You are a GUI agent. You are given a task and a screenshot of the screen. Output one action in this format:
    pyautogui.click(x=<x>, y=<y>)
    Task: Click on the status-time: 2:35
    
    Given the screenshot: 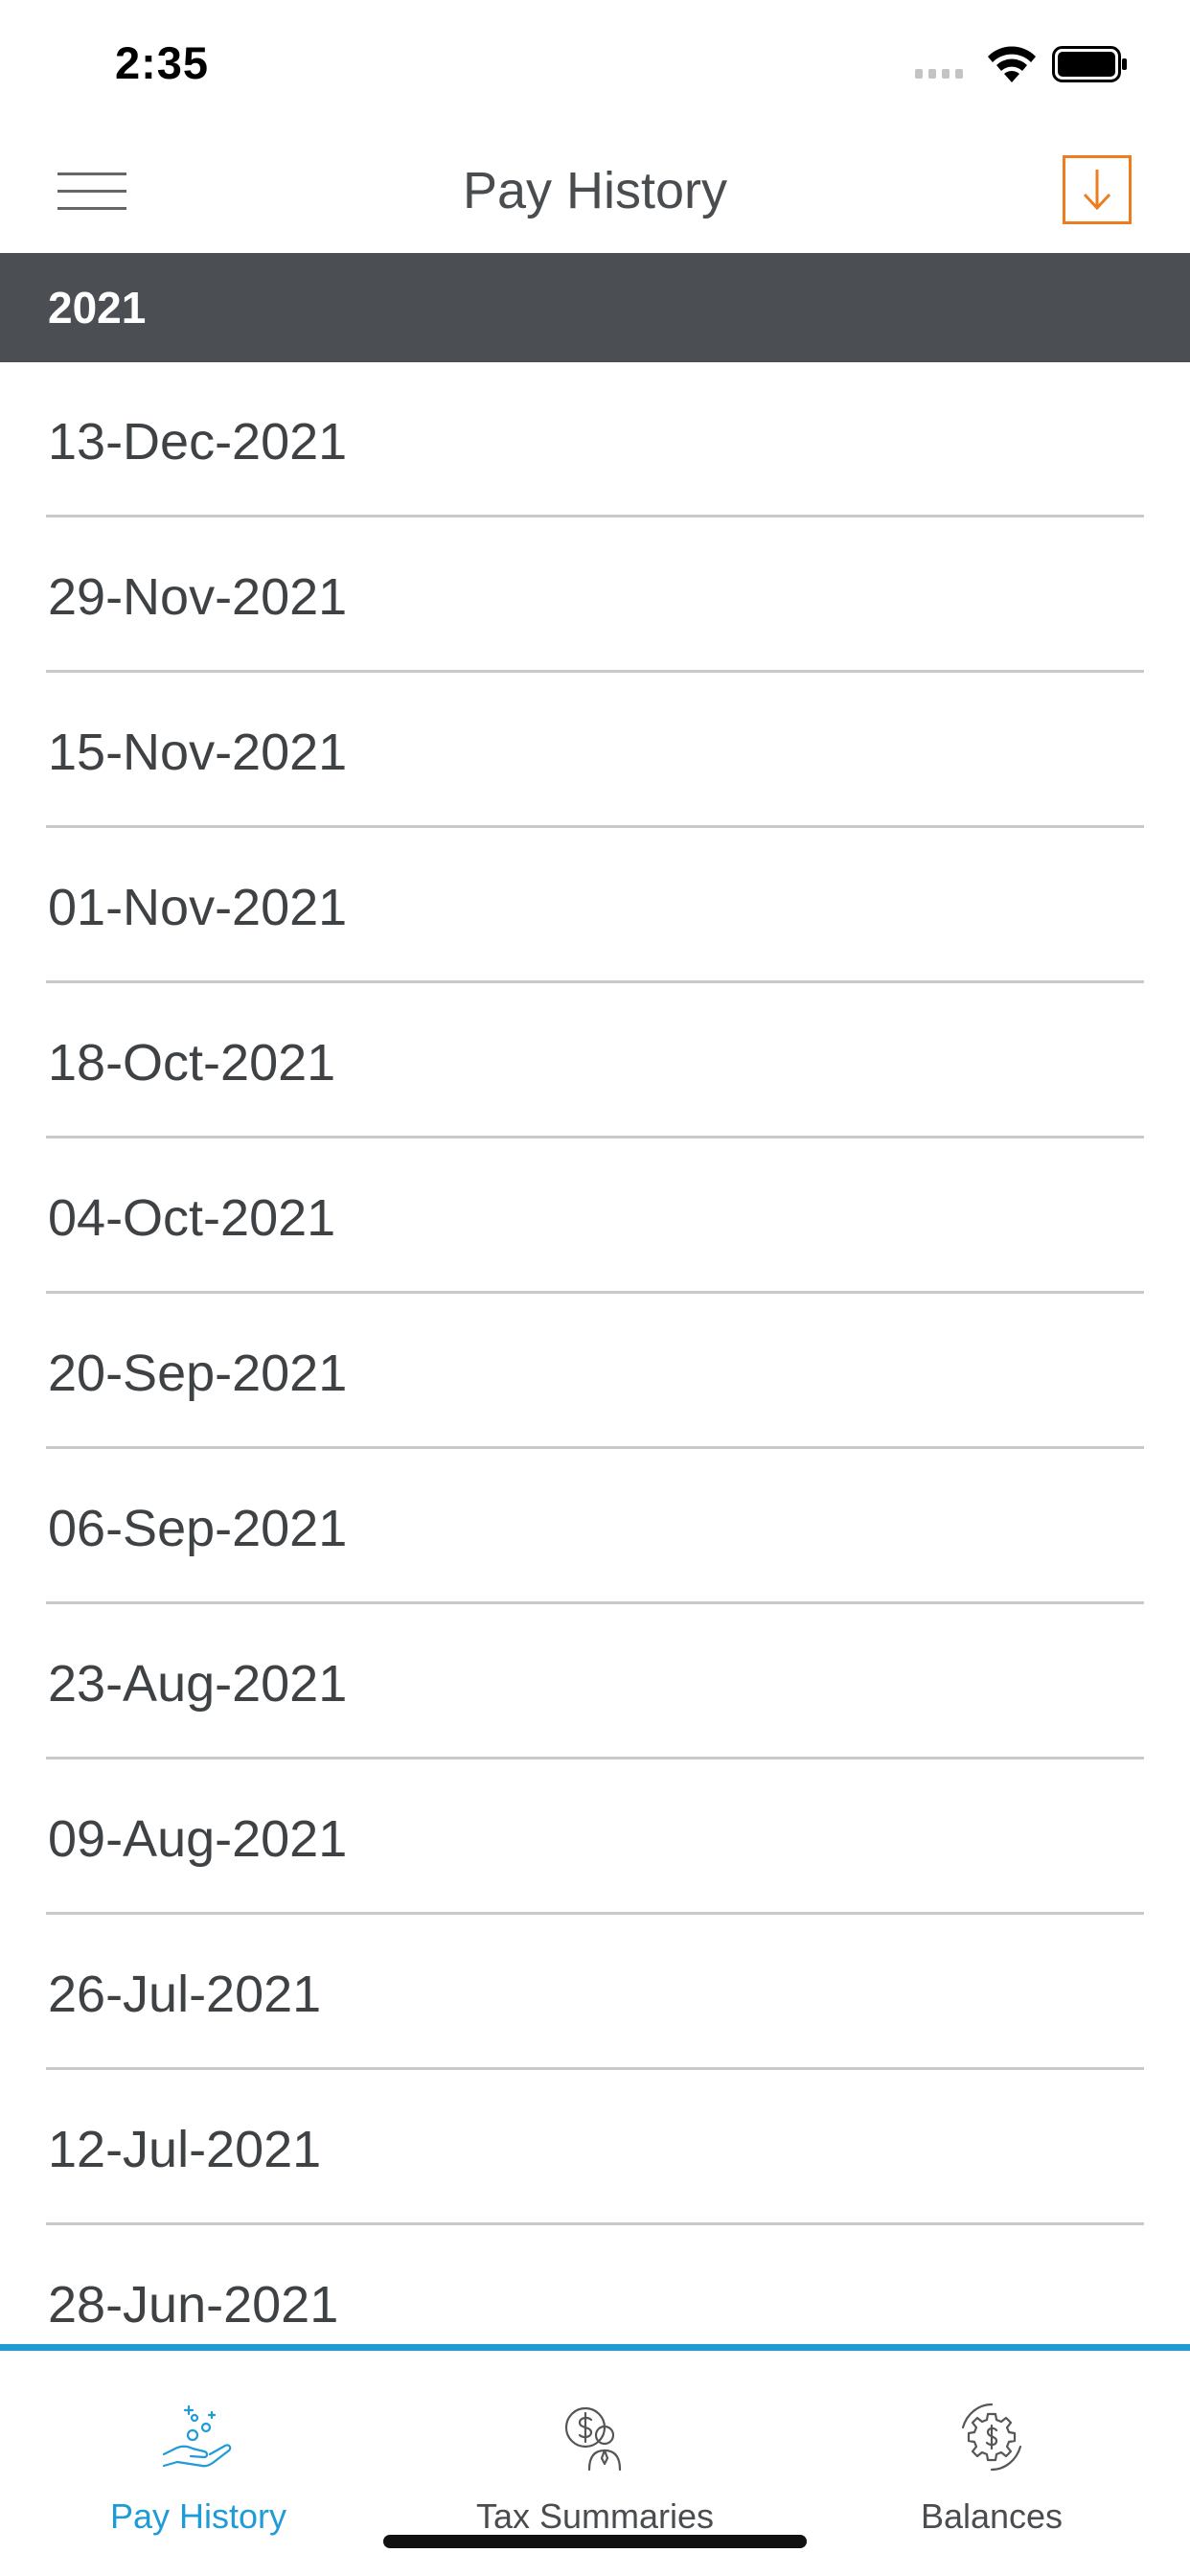 What is the action you would take?
    pyautogui.click(x=163, y=63)
    